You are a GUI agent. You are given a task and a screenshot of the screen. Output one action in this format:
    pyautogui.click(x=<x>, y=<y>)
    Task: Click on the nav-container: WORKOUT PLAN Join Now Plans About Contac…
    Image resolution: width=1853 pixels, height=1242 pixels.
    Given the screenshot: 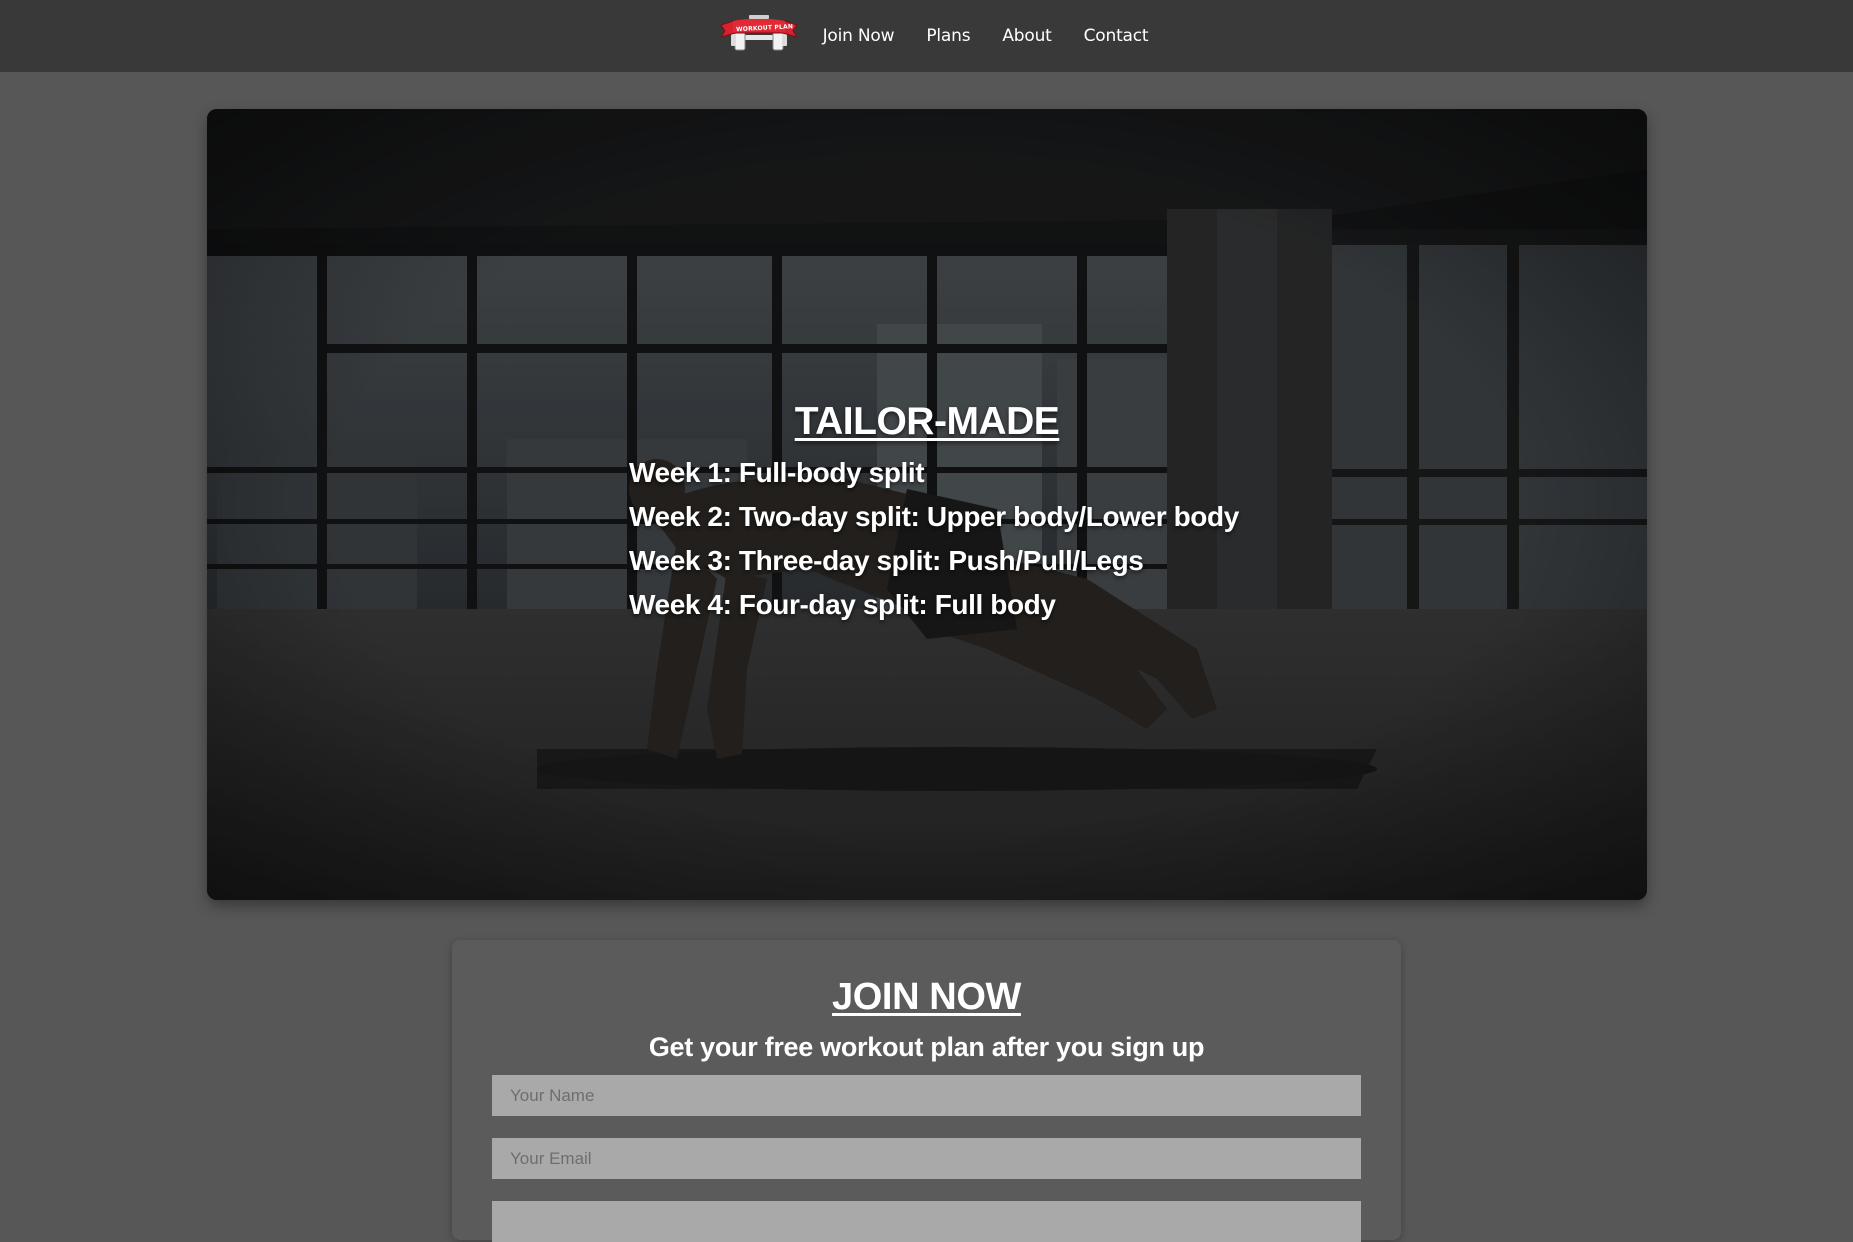 What is the action you would take?
    pyautogui.click(x=934, y=36)
    